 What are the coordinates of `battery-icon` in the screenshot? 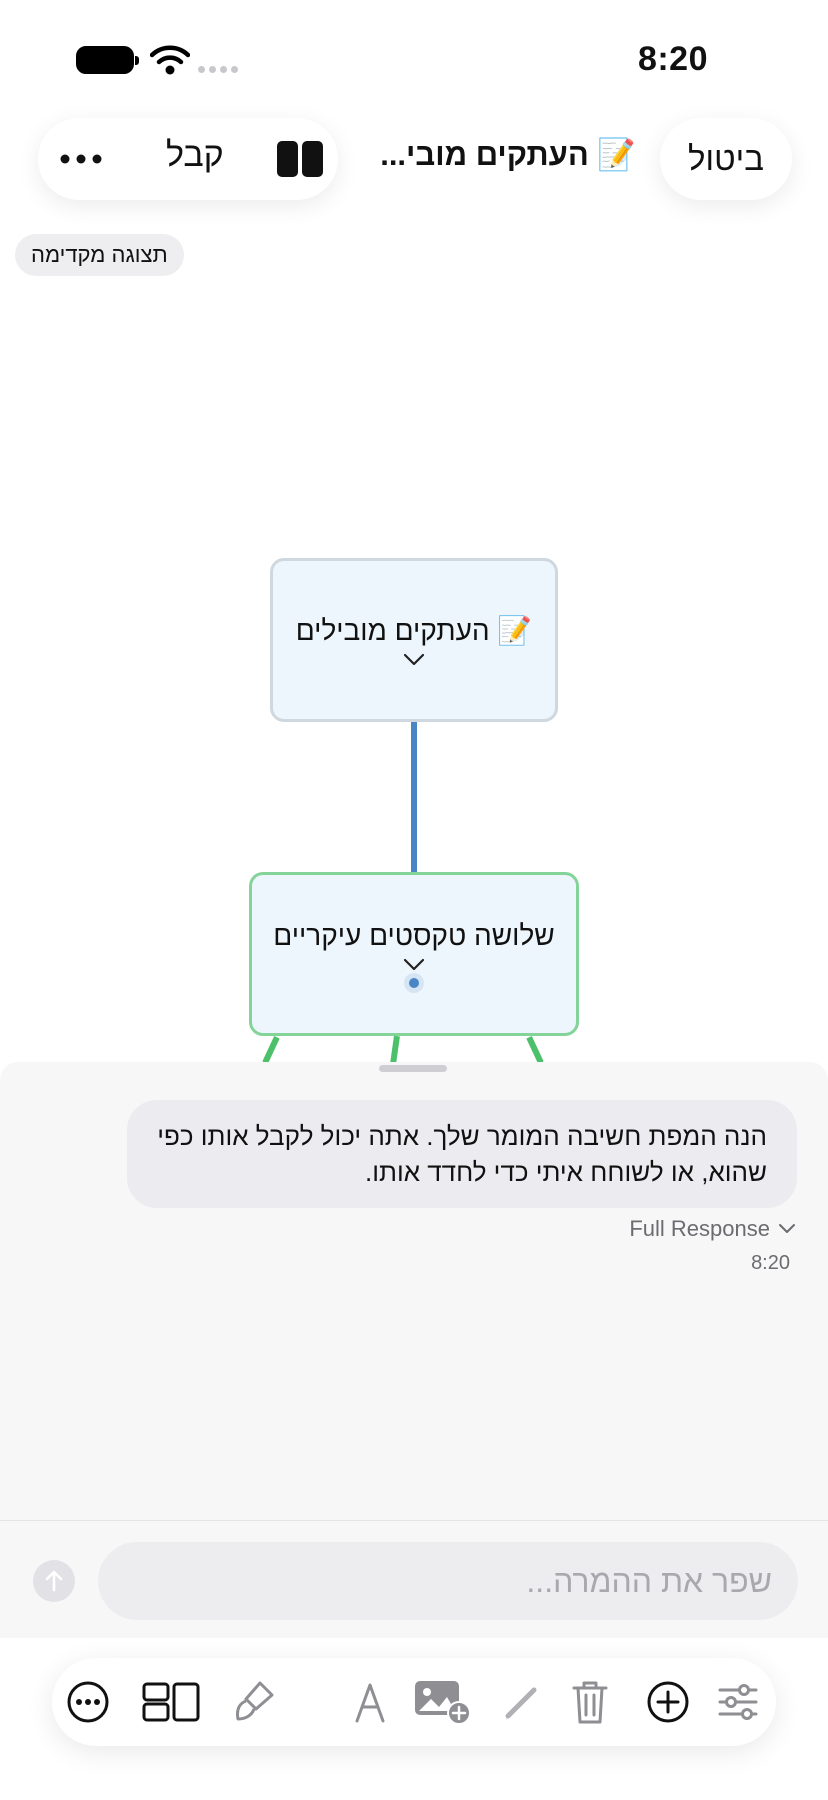 It's located at (107, 60).